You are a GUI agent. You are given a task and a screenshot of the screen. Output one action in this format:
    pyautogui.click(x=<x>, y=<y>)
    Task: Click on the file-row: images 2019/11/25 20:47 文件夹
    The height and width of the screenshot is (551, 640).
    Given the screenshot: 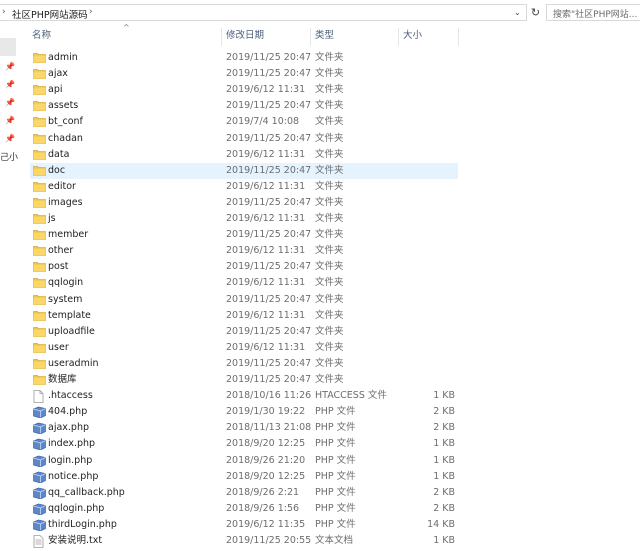 What is the action you would take?
    pyautogui.click(x=244, y=203)
    